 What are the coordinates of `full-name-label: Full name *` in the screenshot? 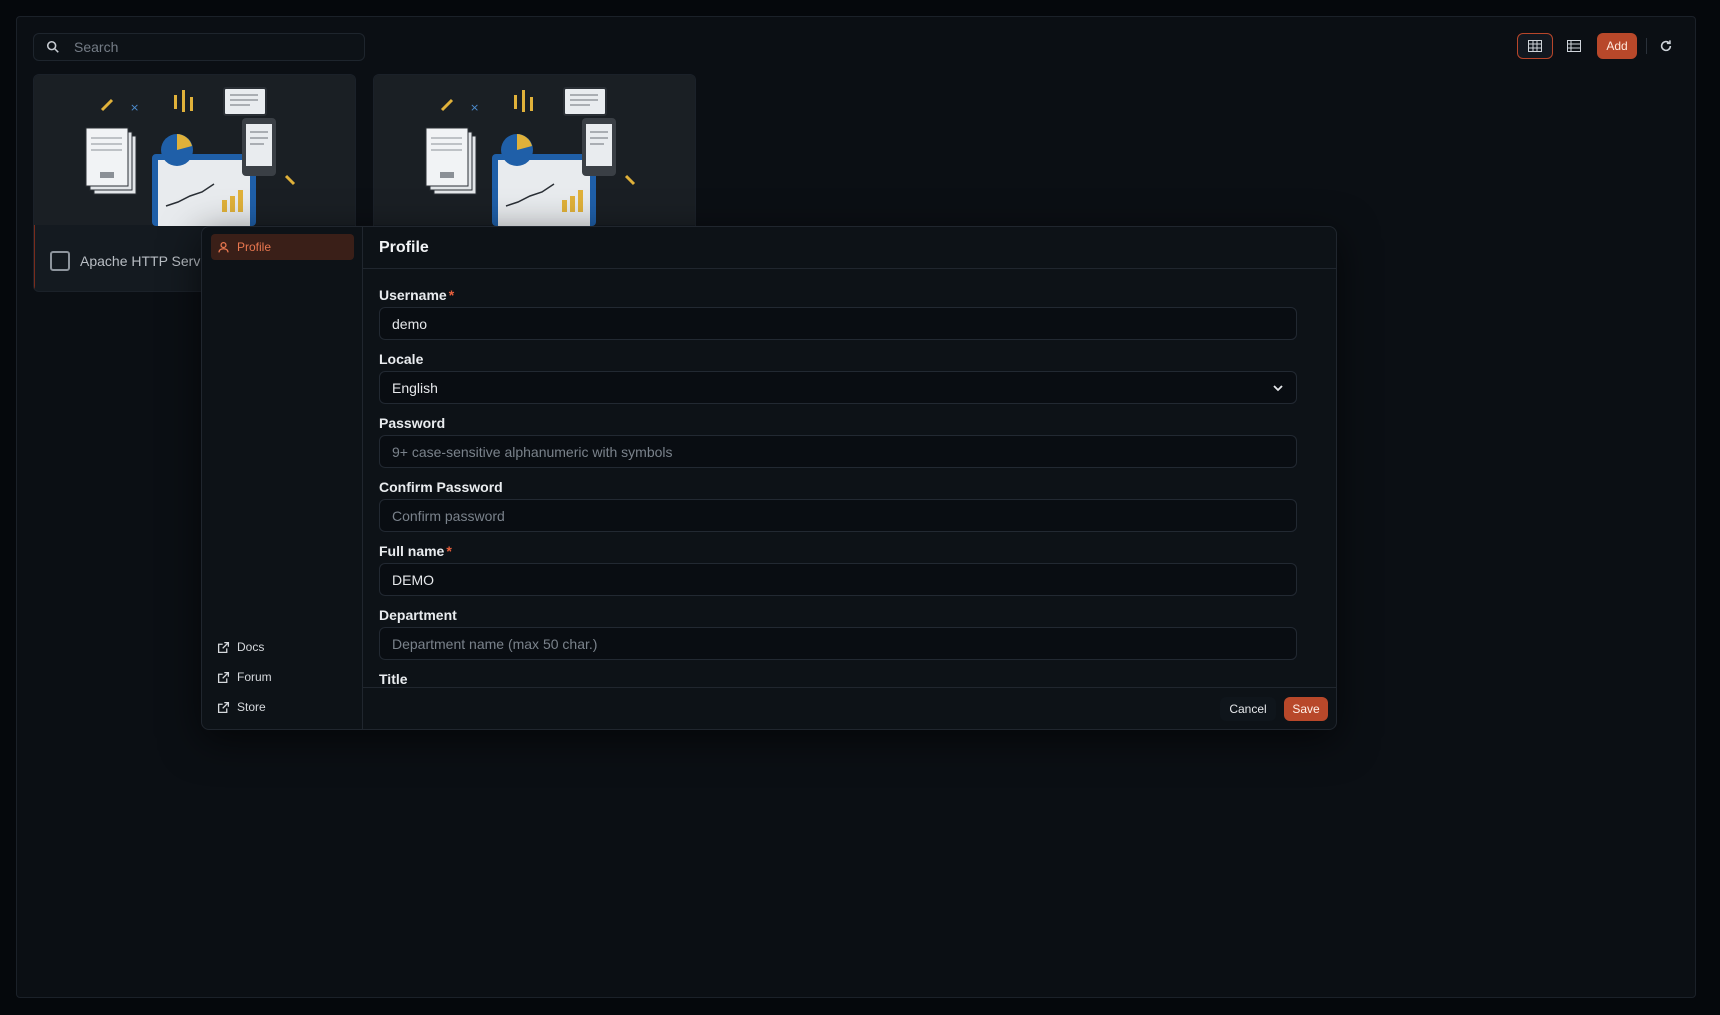 It's located at (415, 551).